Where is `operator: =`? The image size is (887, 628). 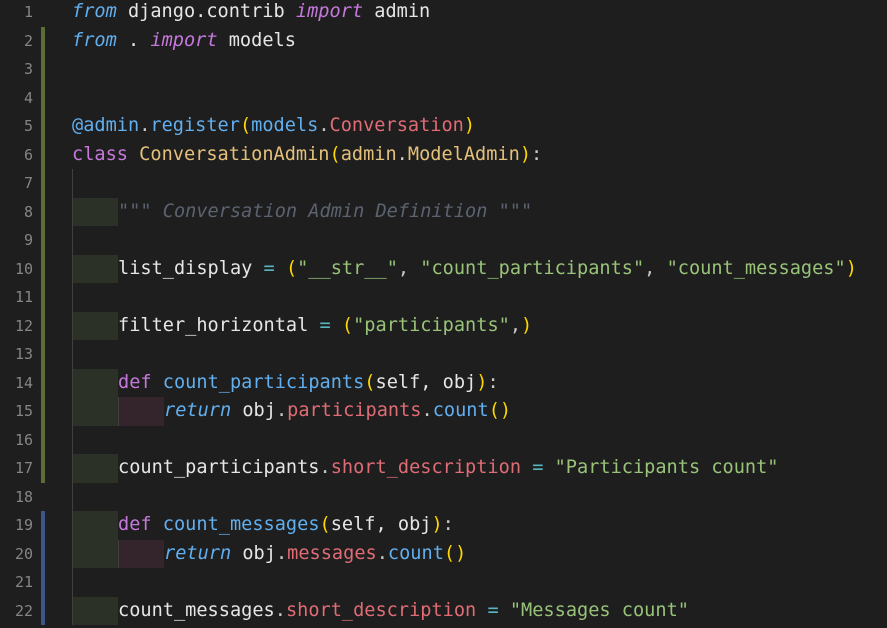
operator: = is located at coordinates (269, 268).